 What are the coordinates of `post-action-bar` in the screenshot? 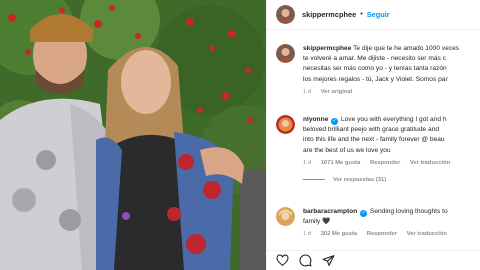 It's located at (373, 260).